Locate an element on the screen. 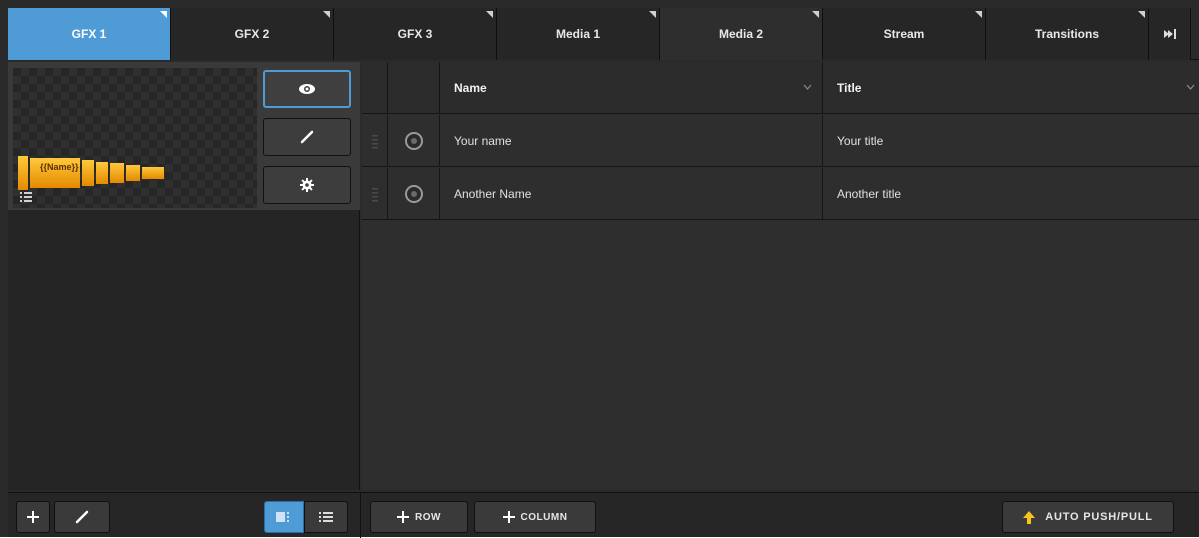 This screenshot has height=538, width=1199. tab-label: Stream is located at coordinates (904, 34).